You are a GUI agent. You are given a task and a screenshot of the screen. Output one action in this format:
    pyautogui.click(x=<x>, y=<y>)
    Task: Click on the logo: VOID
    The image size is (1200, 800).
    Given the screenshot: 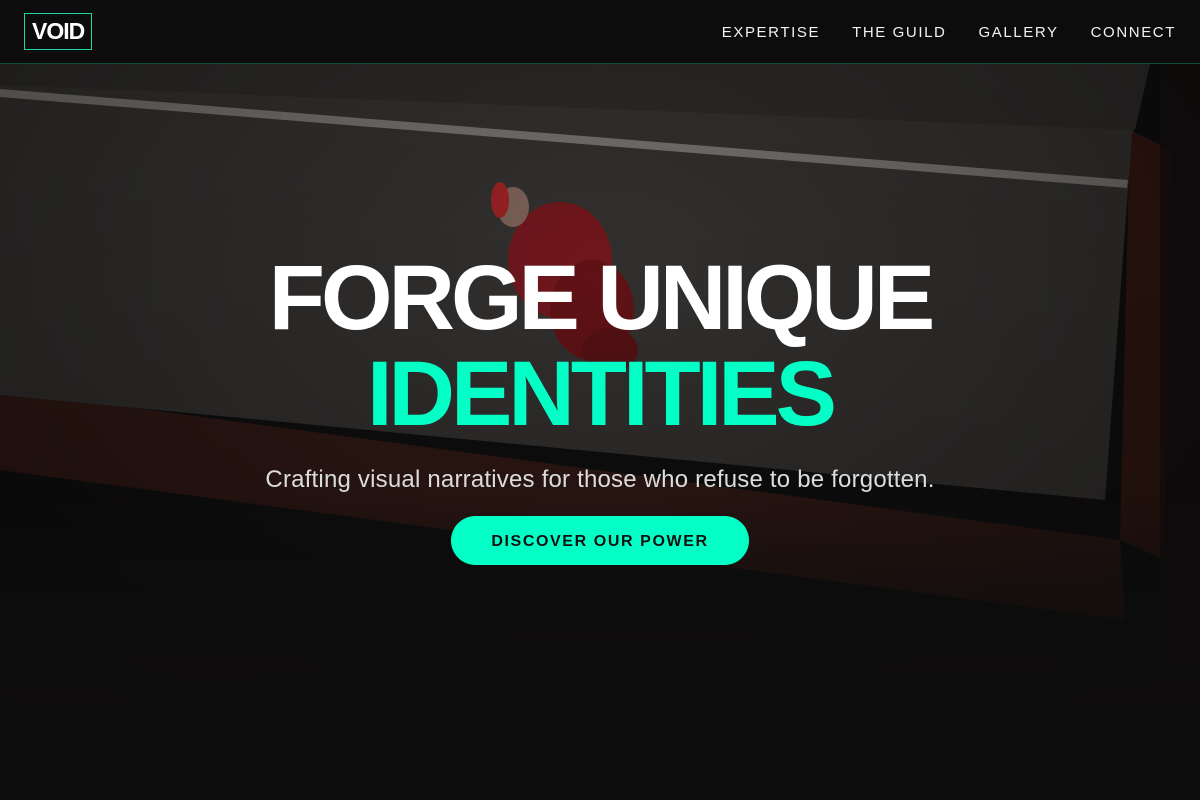 What is the action you would take?
    pyautogui.click(x=58, y=31)
    